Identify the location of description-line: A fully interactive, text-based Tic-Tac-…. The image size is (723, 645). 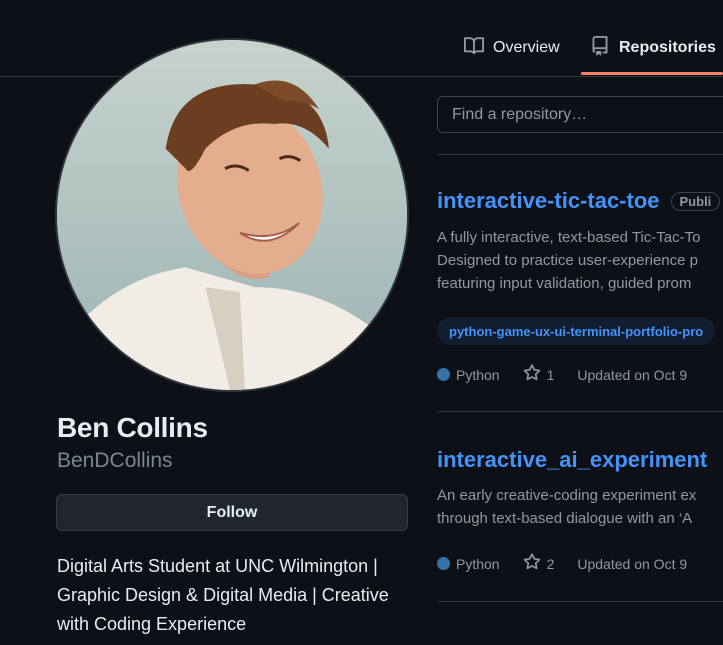
(569, 237).